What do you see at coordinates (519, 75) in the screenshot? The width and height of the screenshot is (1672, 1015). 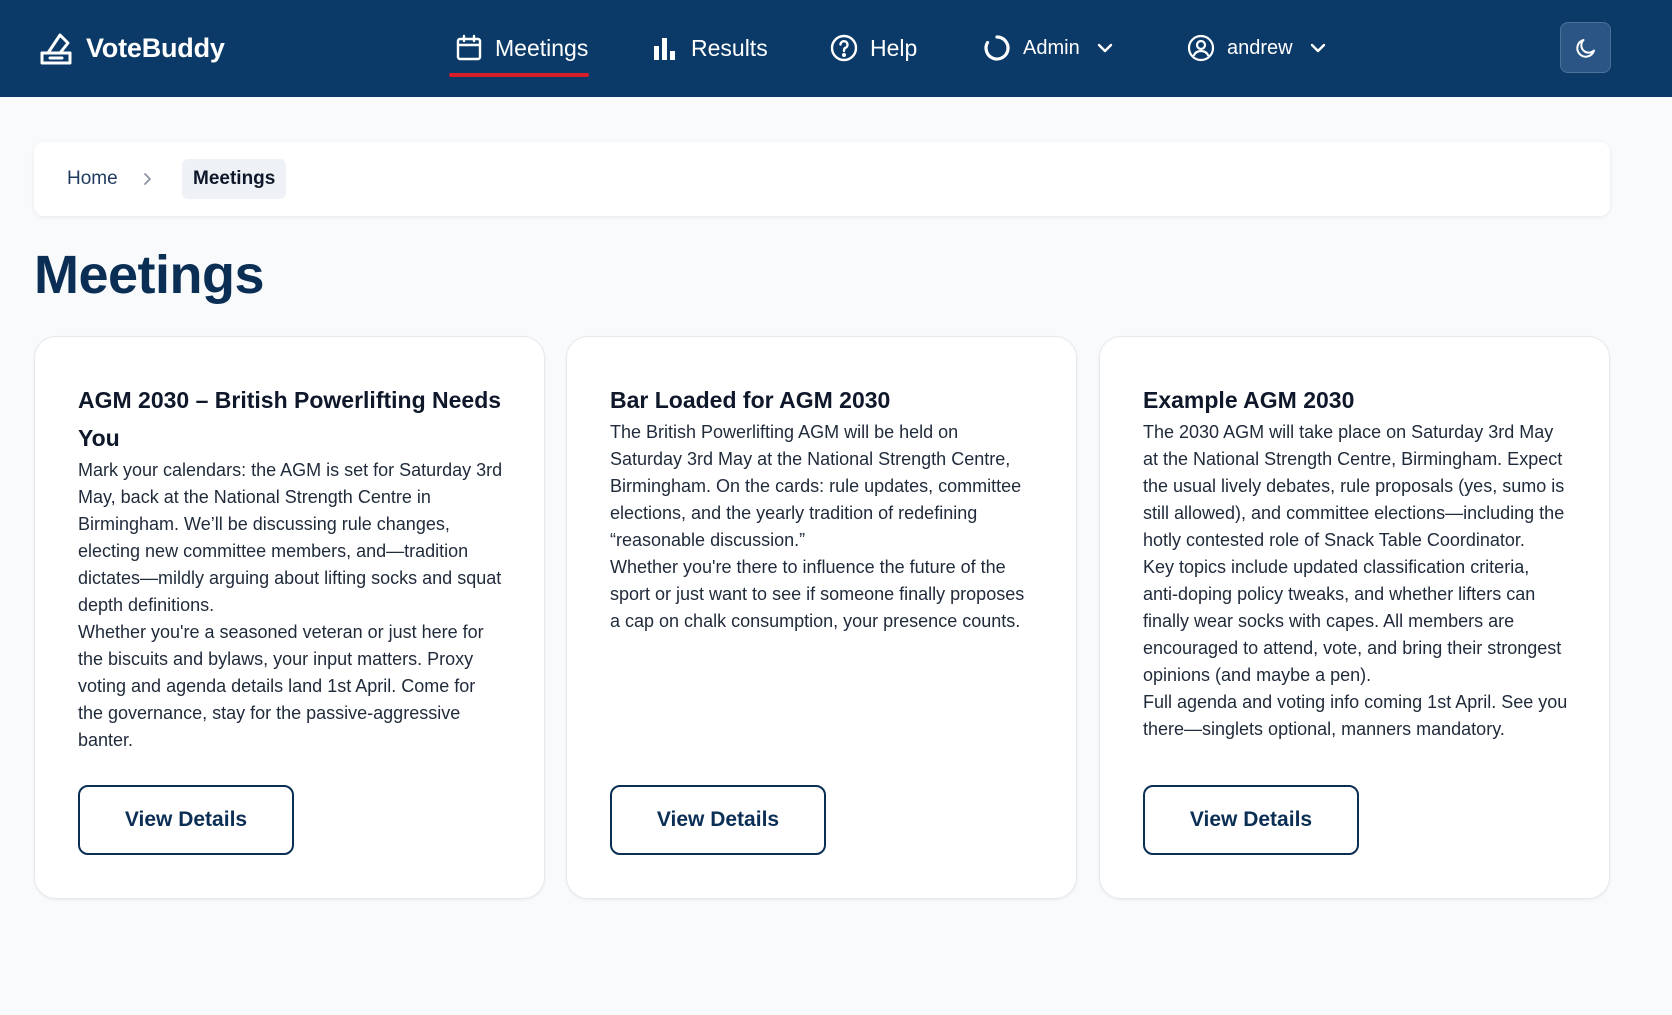 I see `nav-active-indicator` at bounding box center [519, 75].